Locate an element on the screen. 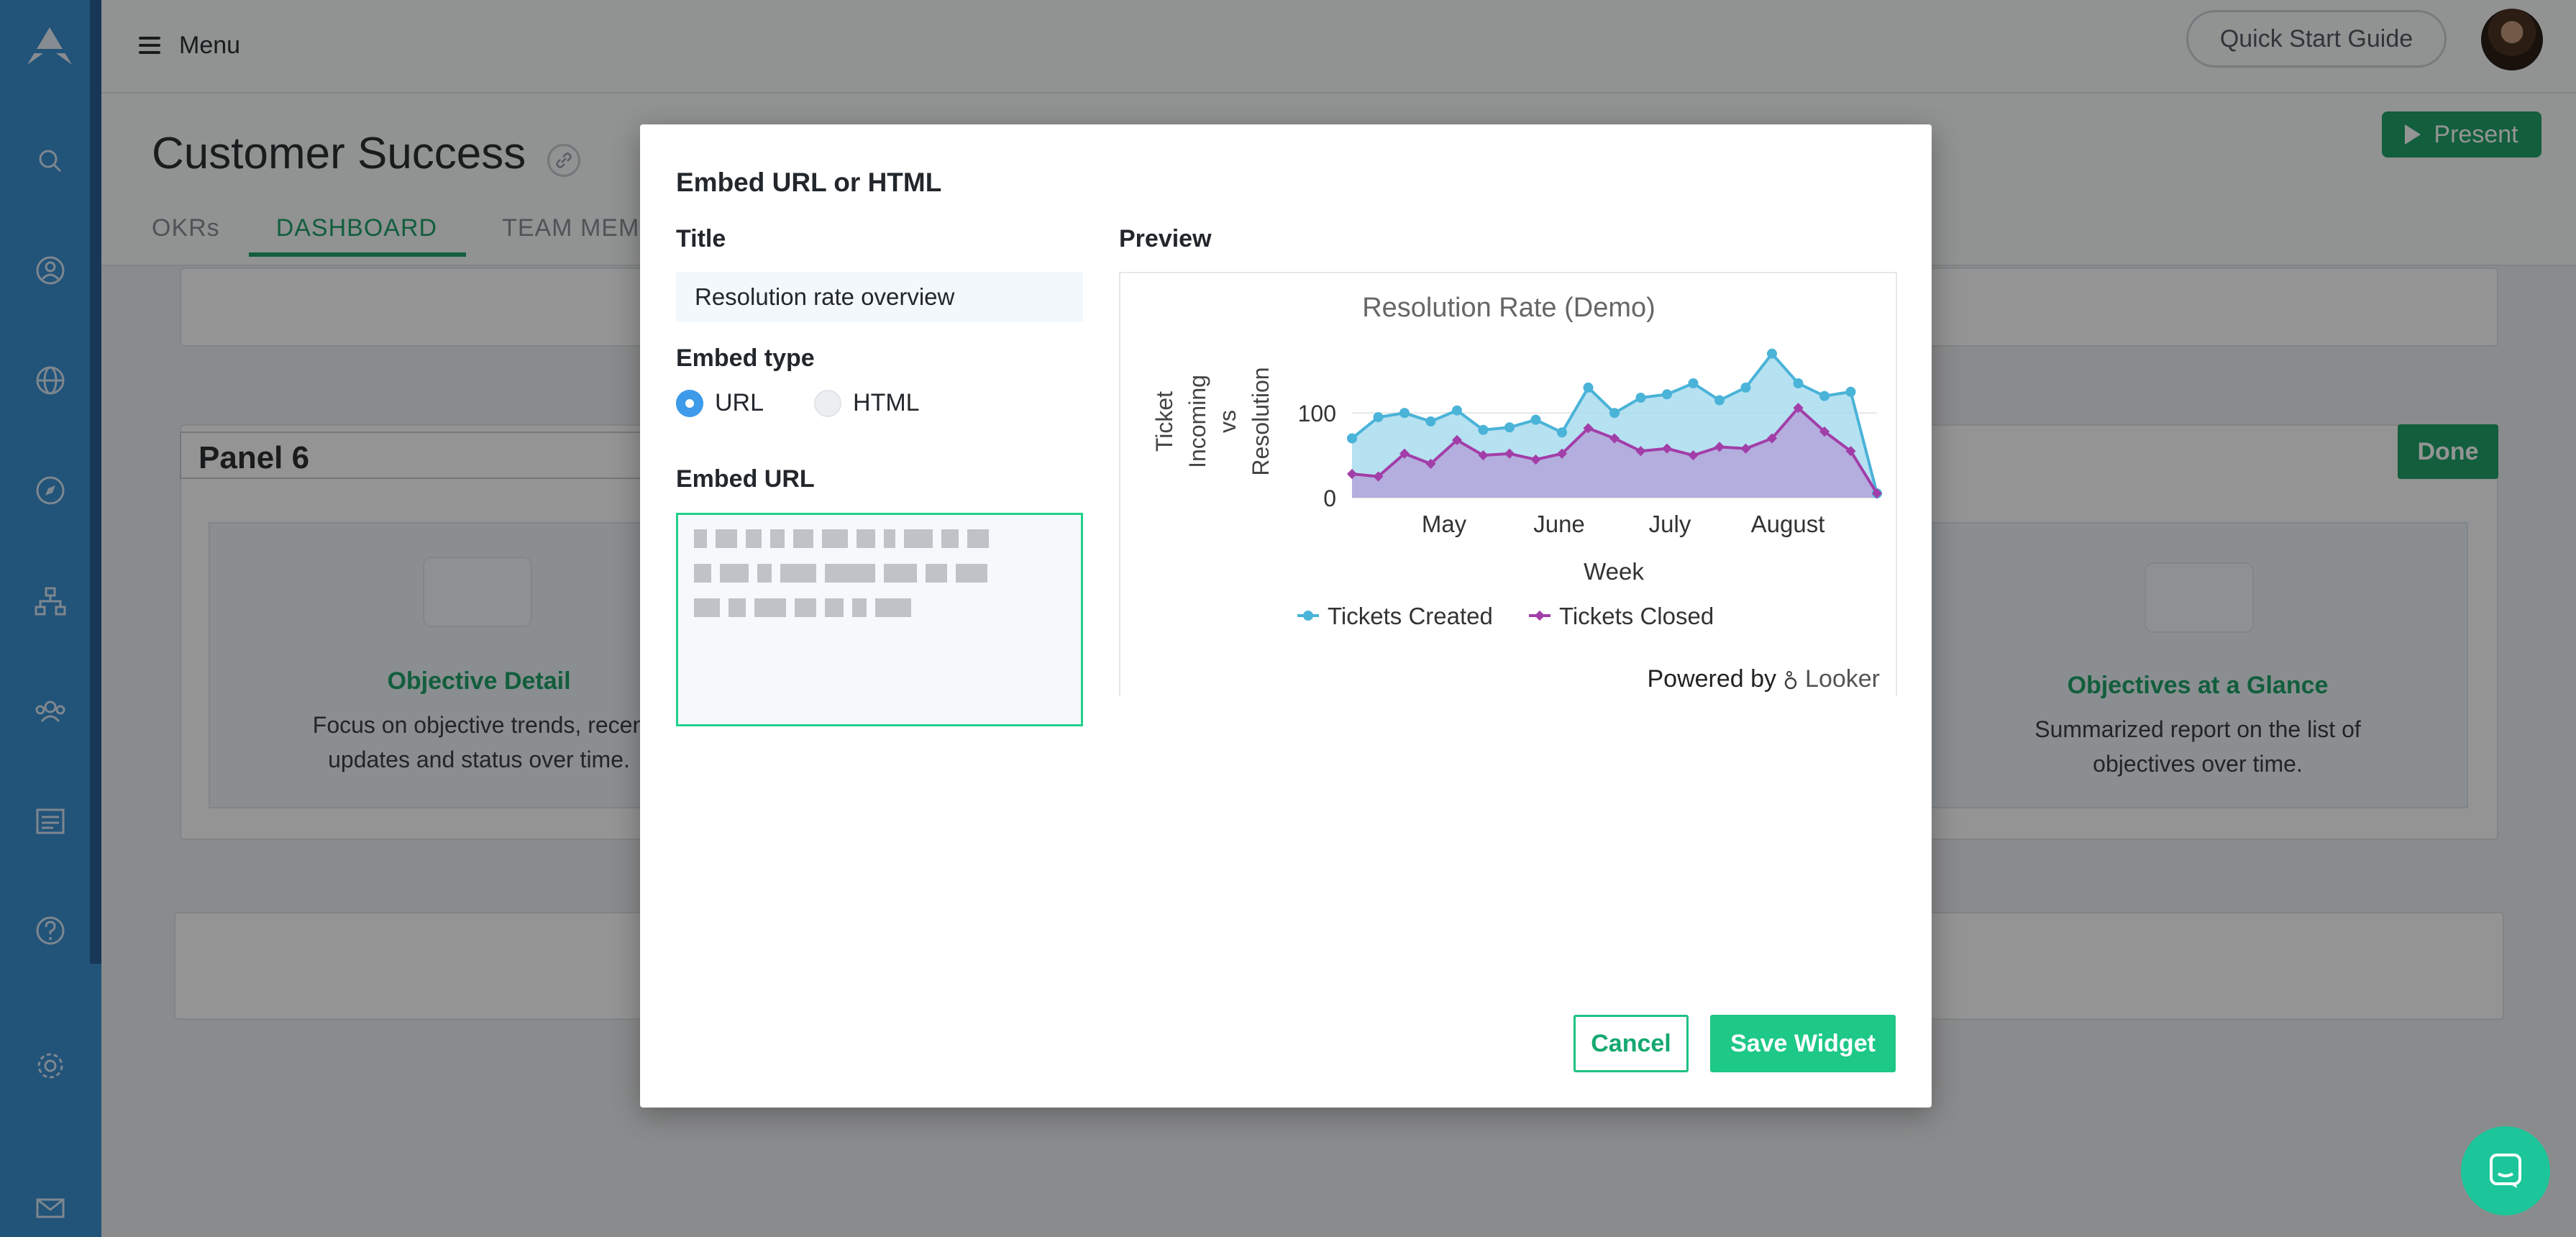 The image size is (2576, 1237). chat-icon is located at coordinates (2505, 1171).